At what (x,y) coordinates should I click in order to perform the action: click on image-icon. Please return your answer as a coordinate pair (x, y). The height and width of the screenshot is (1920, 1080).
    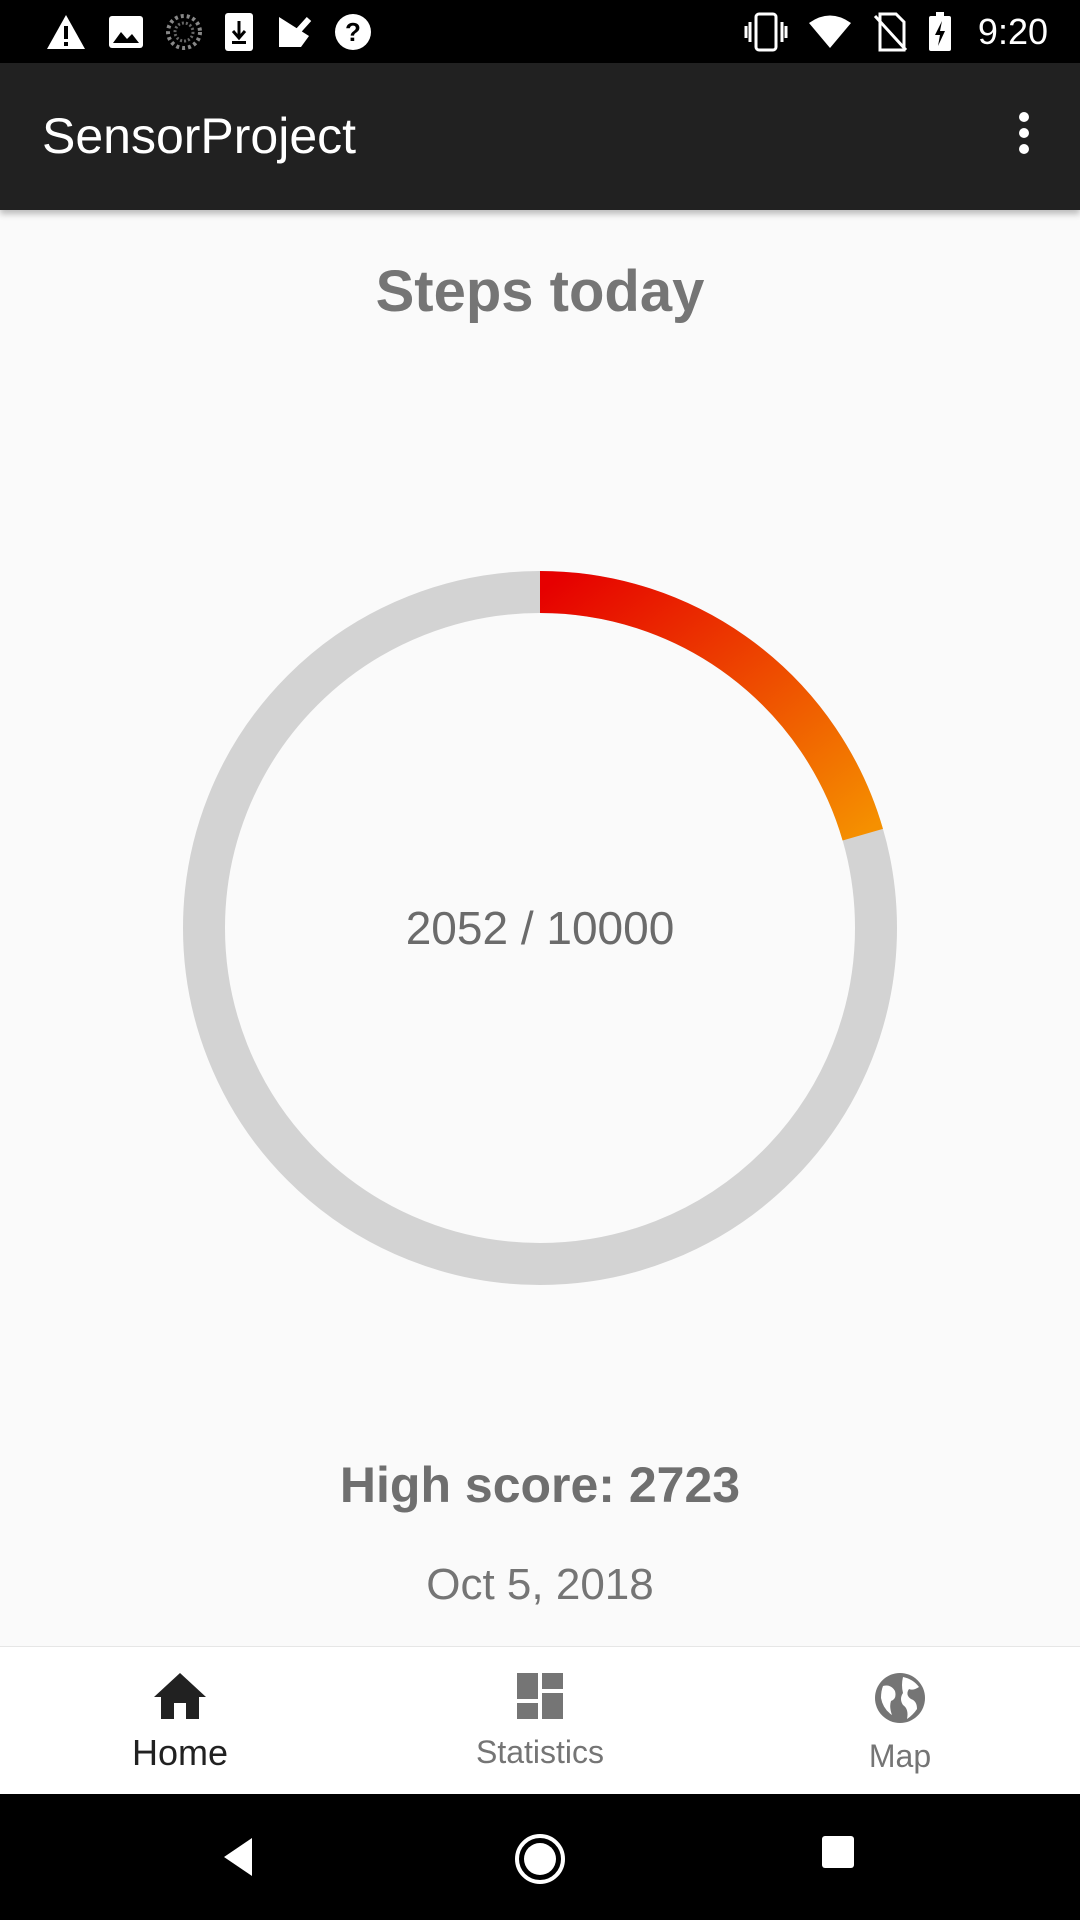
    Looking at the image, I should click on (126, 32).